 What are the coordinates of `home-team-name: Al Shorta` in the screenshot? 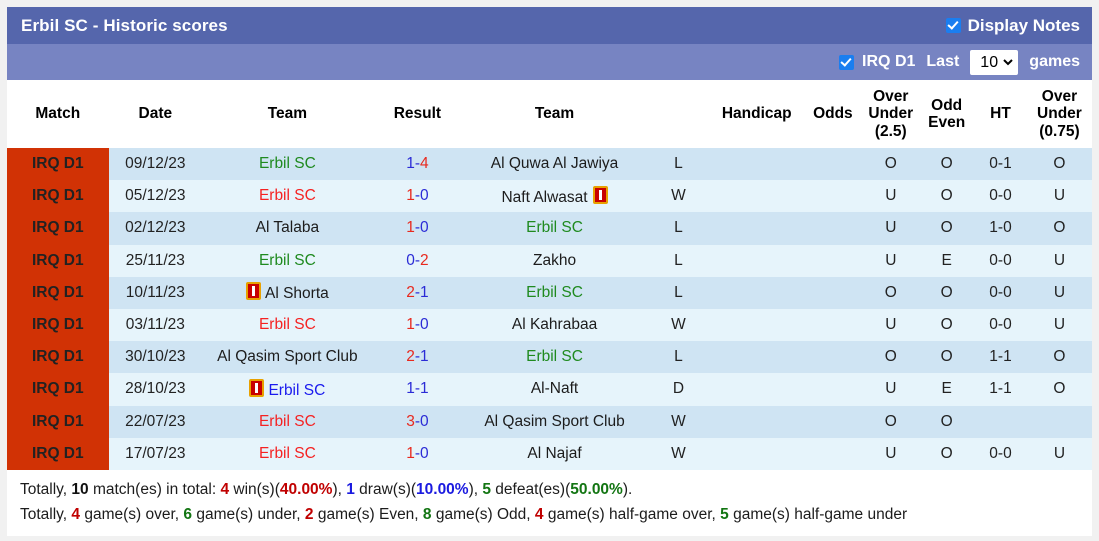 It's located at (297, 293).